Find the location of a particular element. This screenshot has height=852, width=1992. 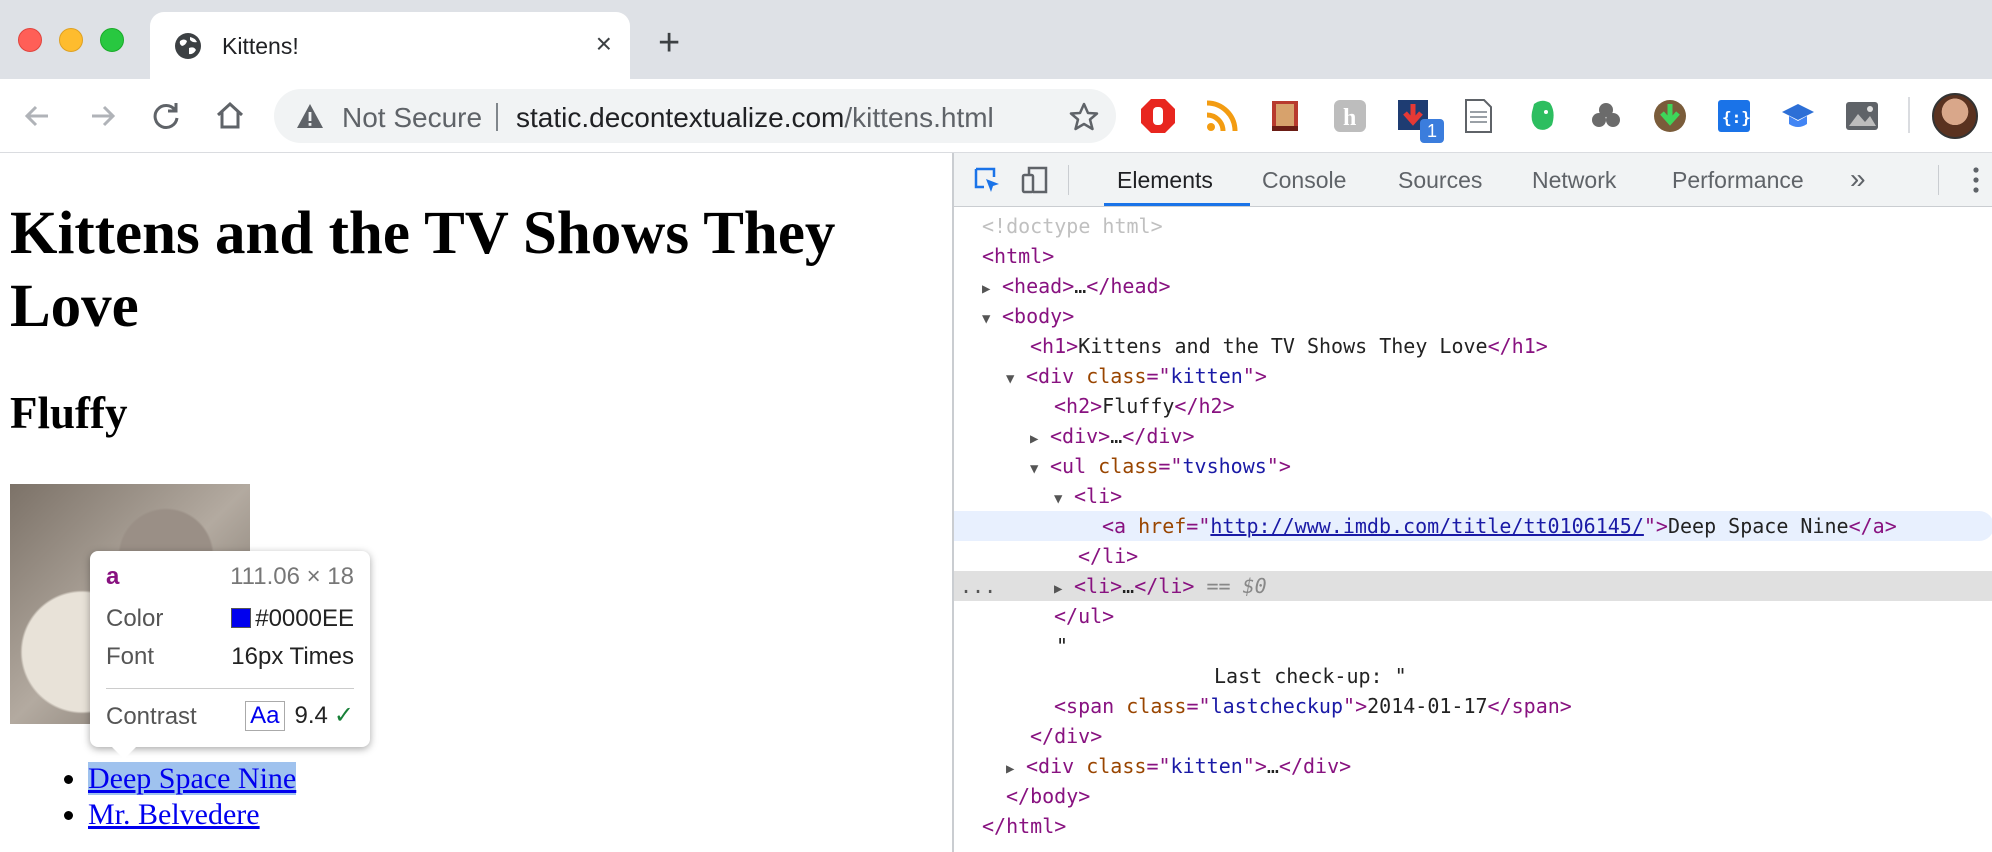

dom-node-doctype: <!doctype html> is located at coordinates (1473, 226).